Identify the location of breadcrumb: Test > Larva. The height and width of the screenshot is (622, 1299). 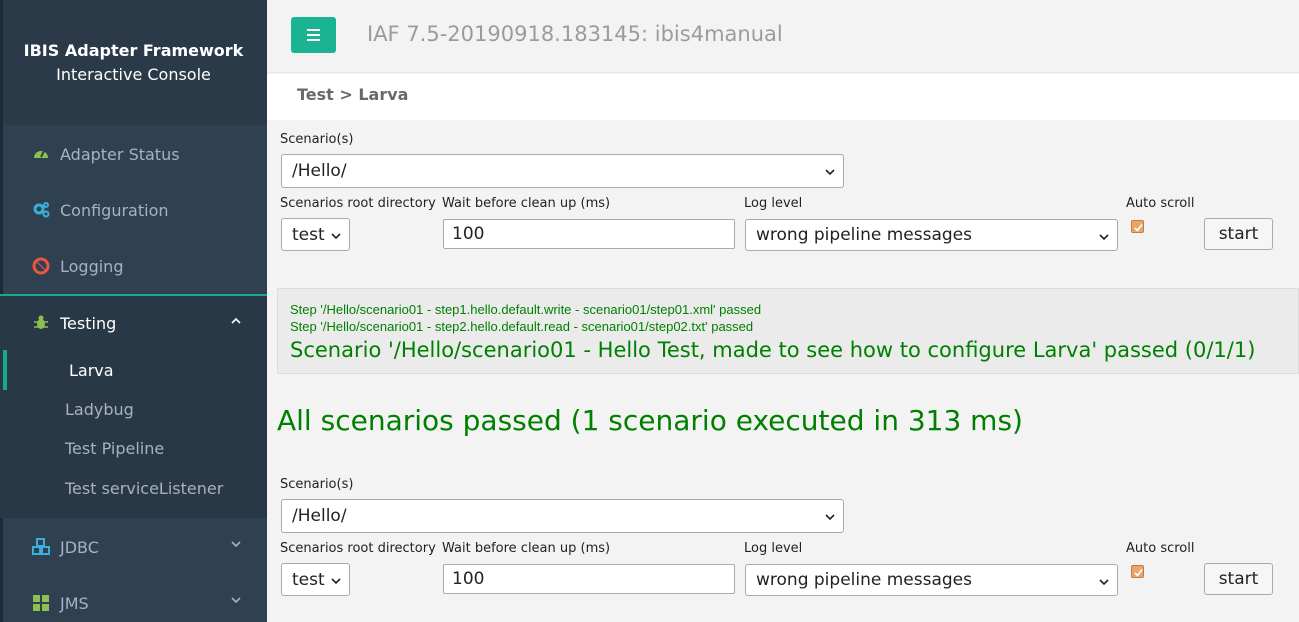
(783, 97).